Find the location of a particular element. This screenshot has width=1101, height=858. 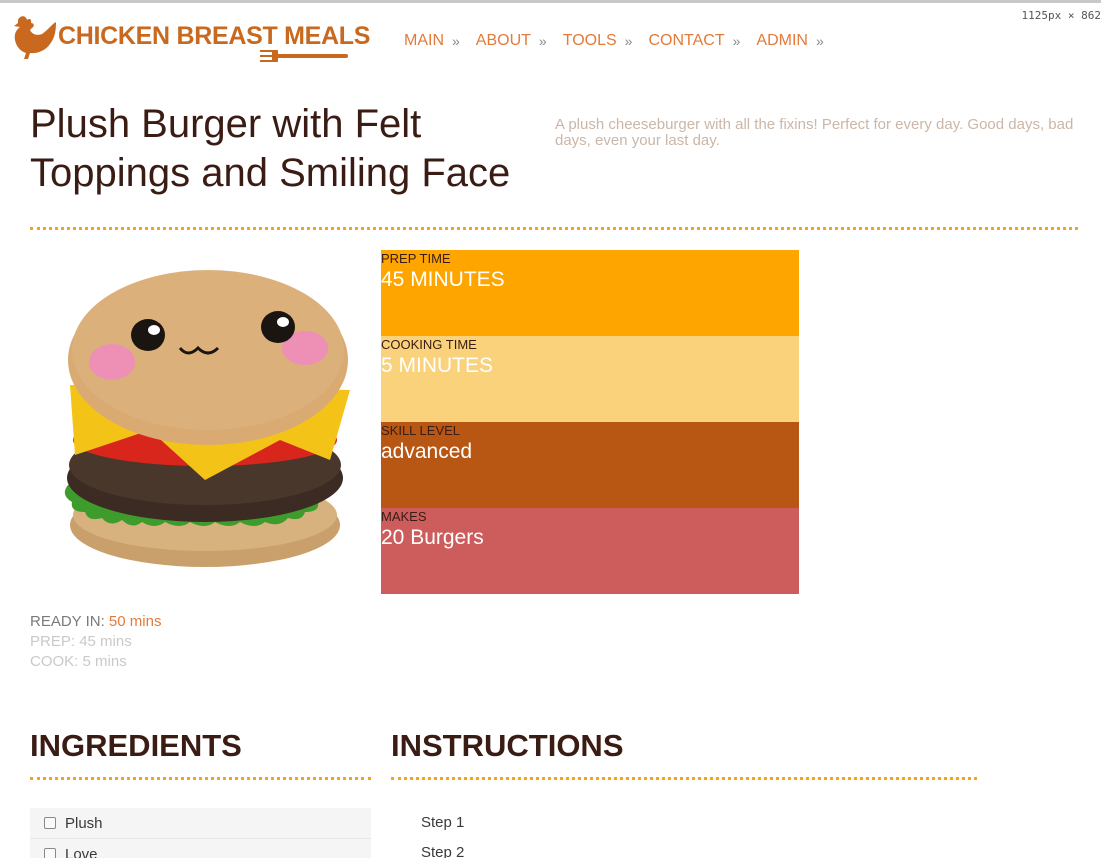

ingredients-divider is located at coordinates (200, 778).